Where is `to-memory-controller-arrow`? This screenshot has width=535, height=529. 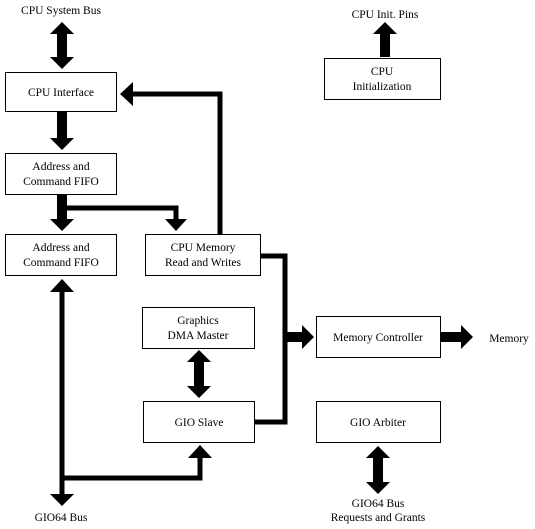
to-memory-controller-arrow is located at coordinates (298, 337).